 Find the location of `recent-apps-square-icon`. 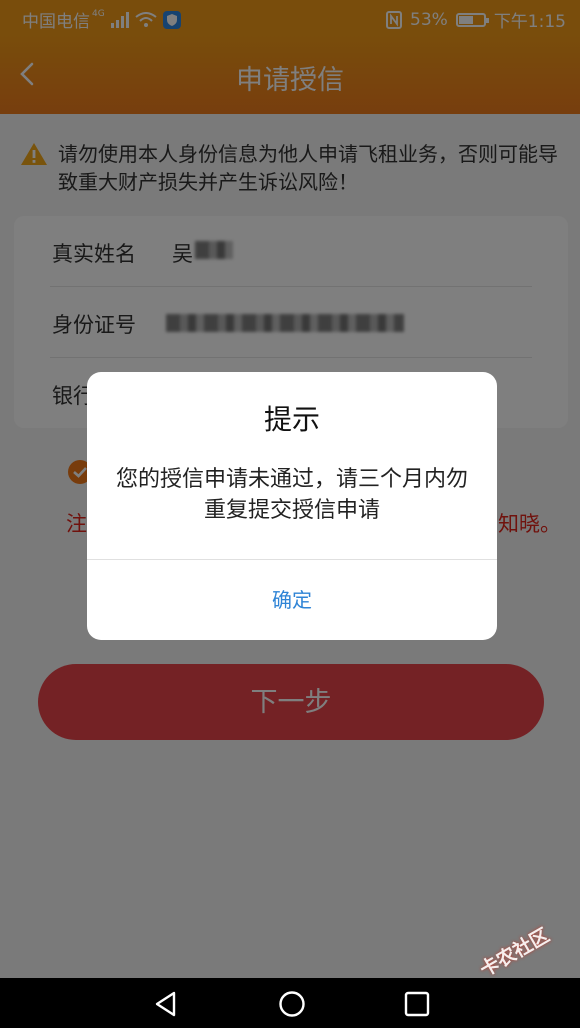

recent-apps-square-icon is located at coordinates (417, 1004).